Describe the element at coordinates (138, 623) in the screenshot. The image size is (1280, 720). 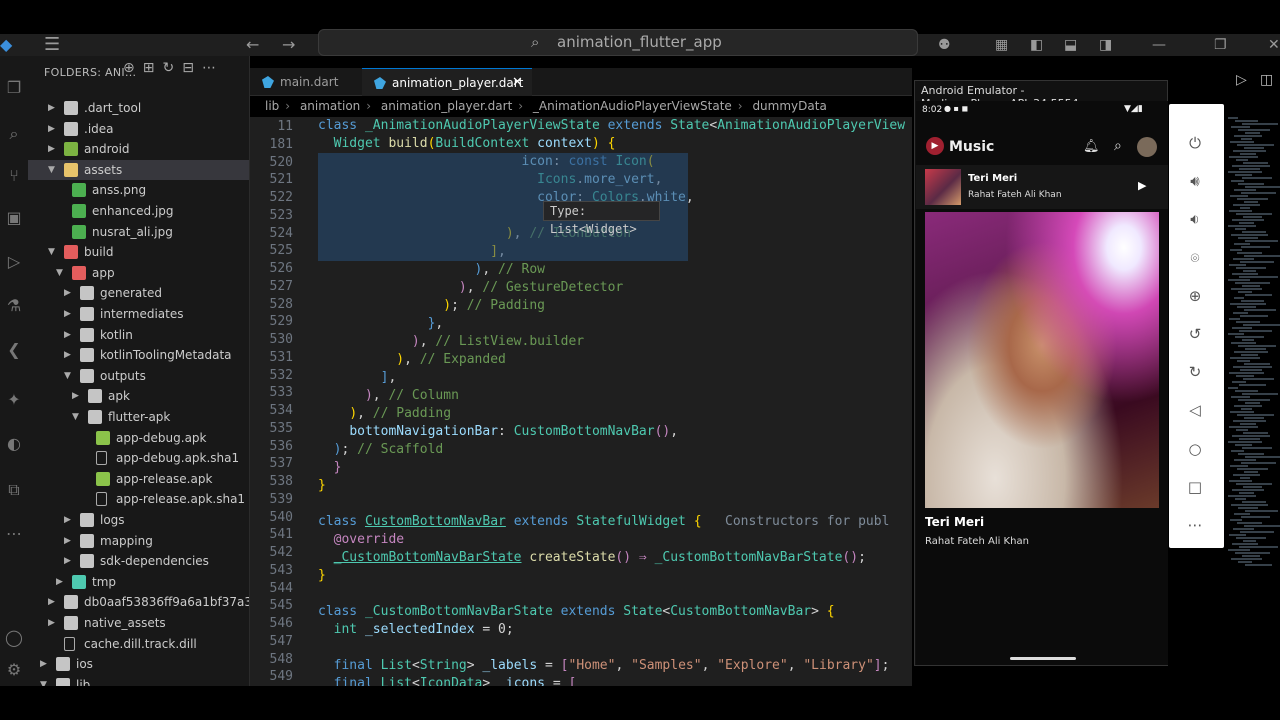
I see `tree-item: ▶ native_assets` at that location.